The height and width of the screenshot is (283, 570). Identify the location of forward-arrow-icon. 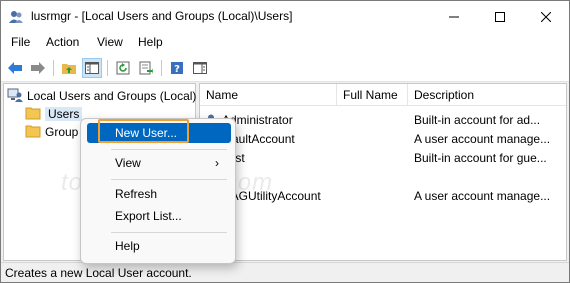
(38, 68).